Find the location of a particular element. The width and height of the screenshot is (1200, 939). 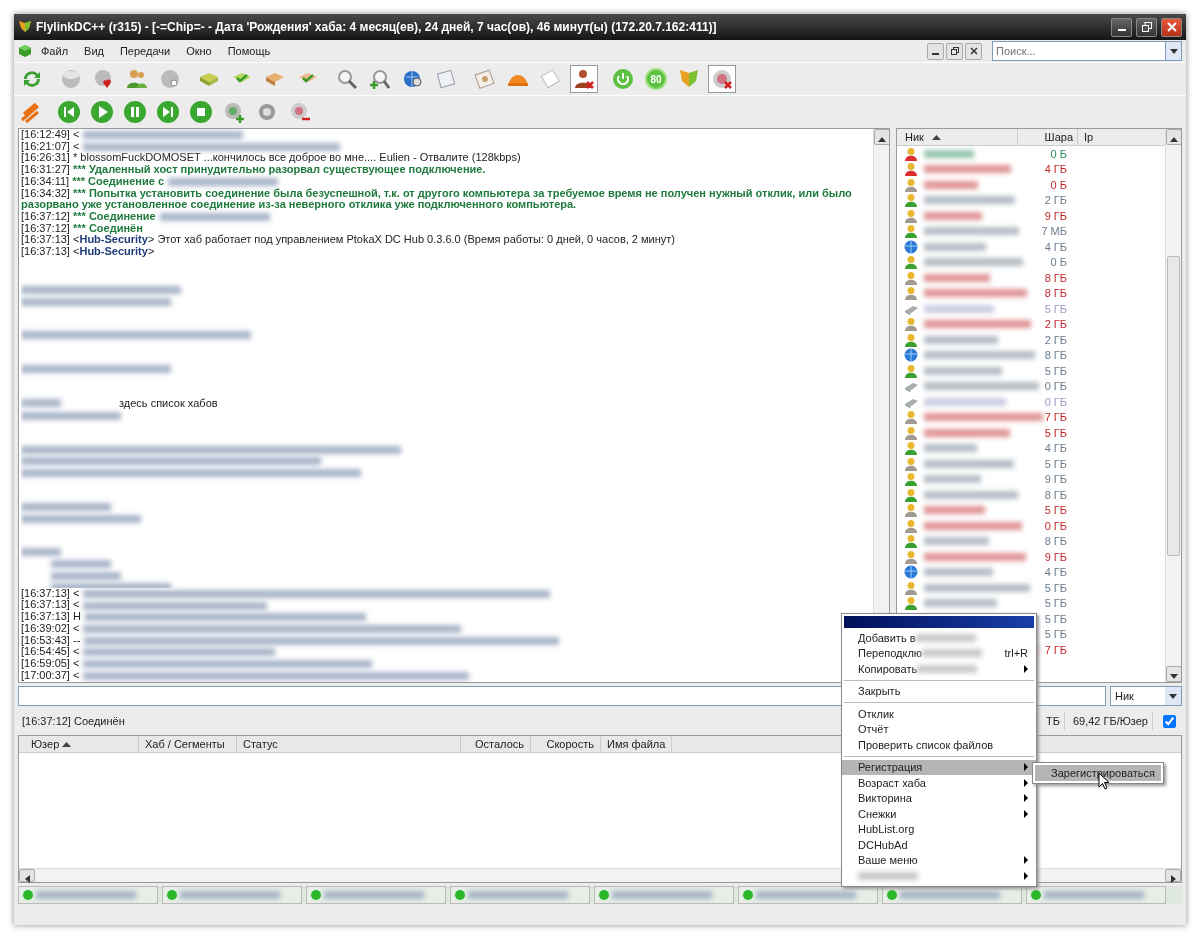

timestamp: [16:34:11] is located at coordinates (46, 180).